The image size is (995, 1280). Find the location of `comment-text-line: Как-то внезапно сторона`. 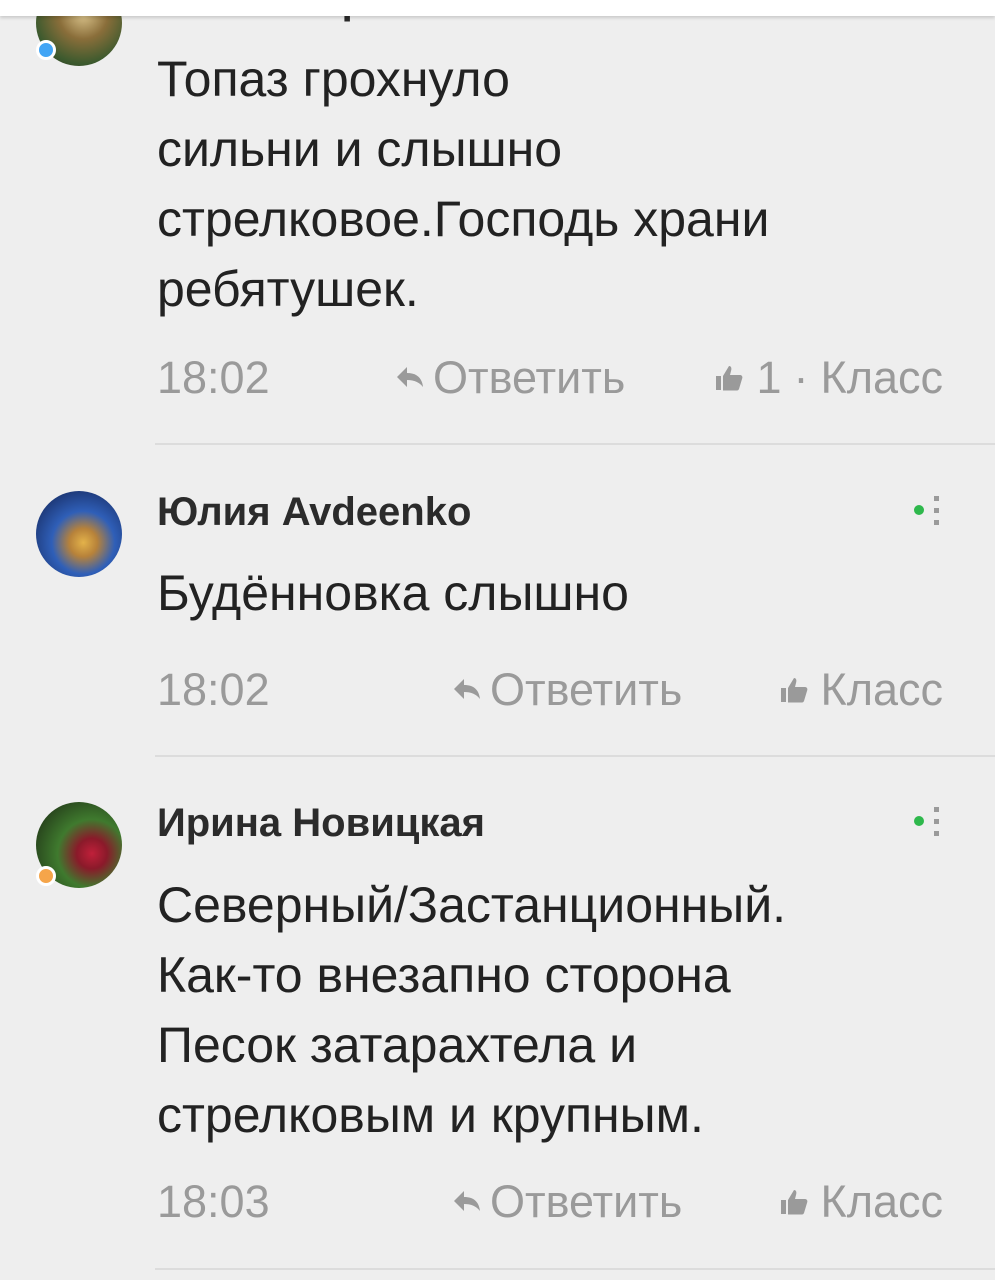

comment-text-line: Как-то внезапно сторона is located at coordinates (444, 975).